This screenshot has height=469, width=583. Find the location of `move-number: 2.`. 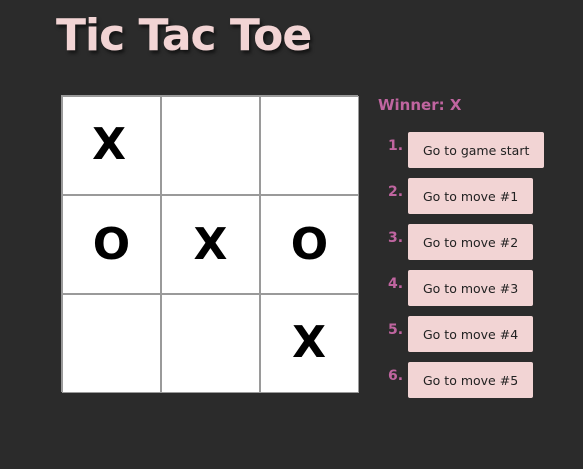

move-number: 2. is located at coordinates (396, 192).